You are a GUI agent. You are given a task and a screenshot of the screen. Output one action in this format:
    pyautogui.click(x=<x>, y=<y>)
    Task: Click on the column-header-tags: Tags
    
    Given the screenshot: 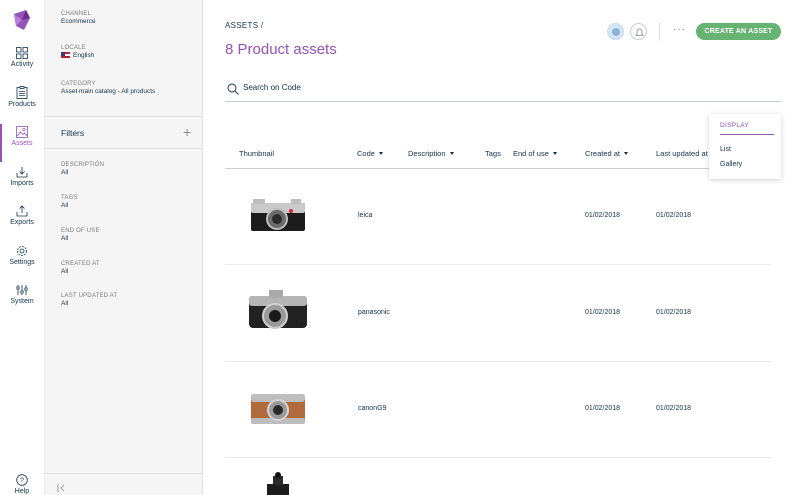 What is the action you would take?
    pyautogui.click(x=493, y=153)
    